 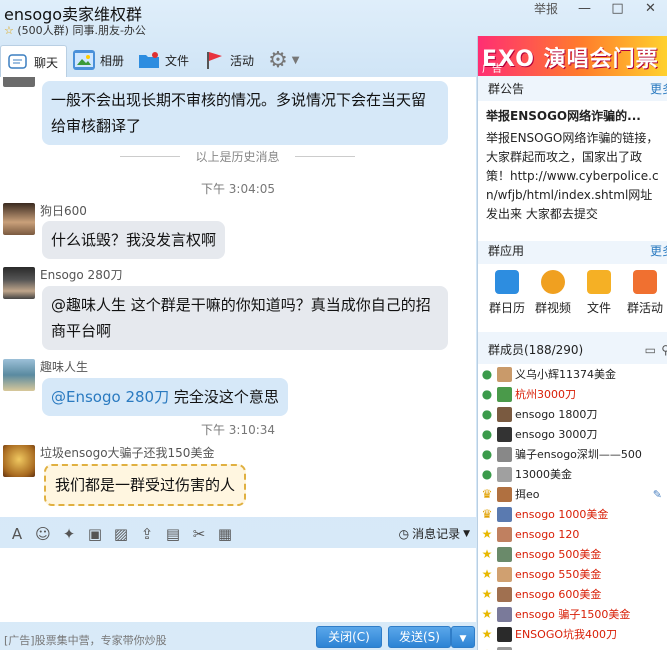 I want to click on message-input, so click(x=238, y=585).